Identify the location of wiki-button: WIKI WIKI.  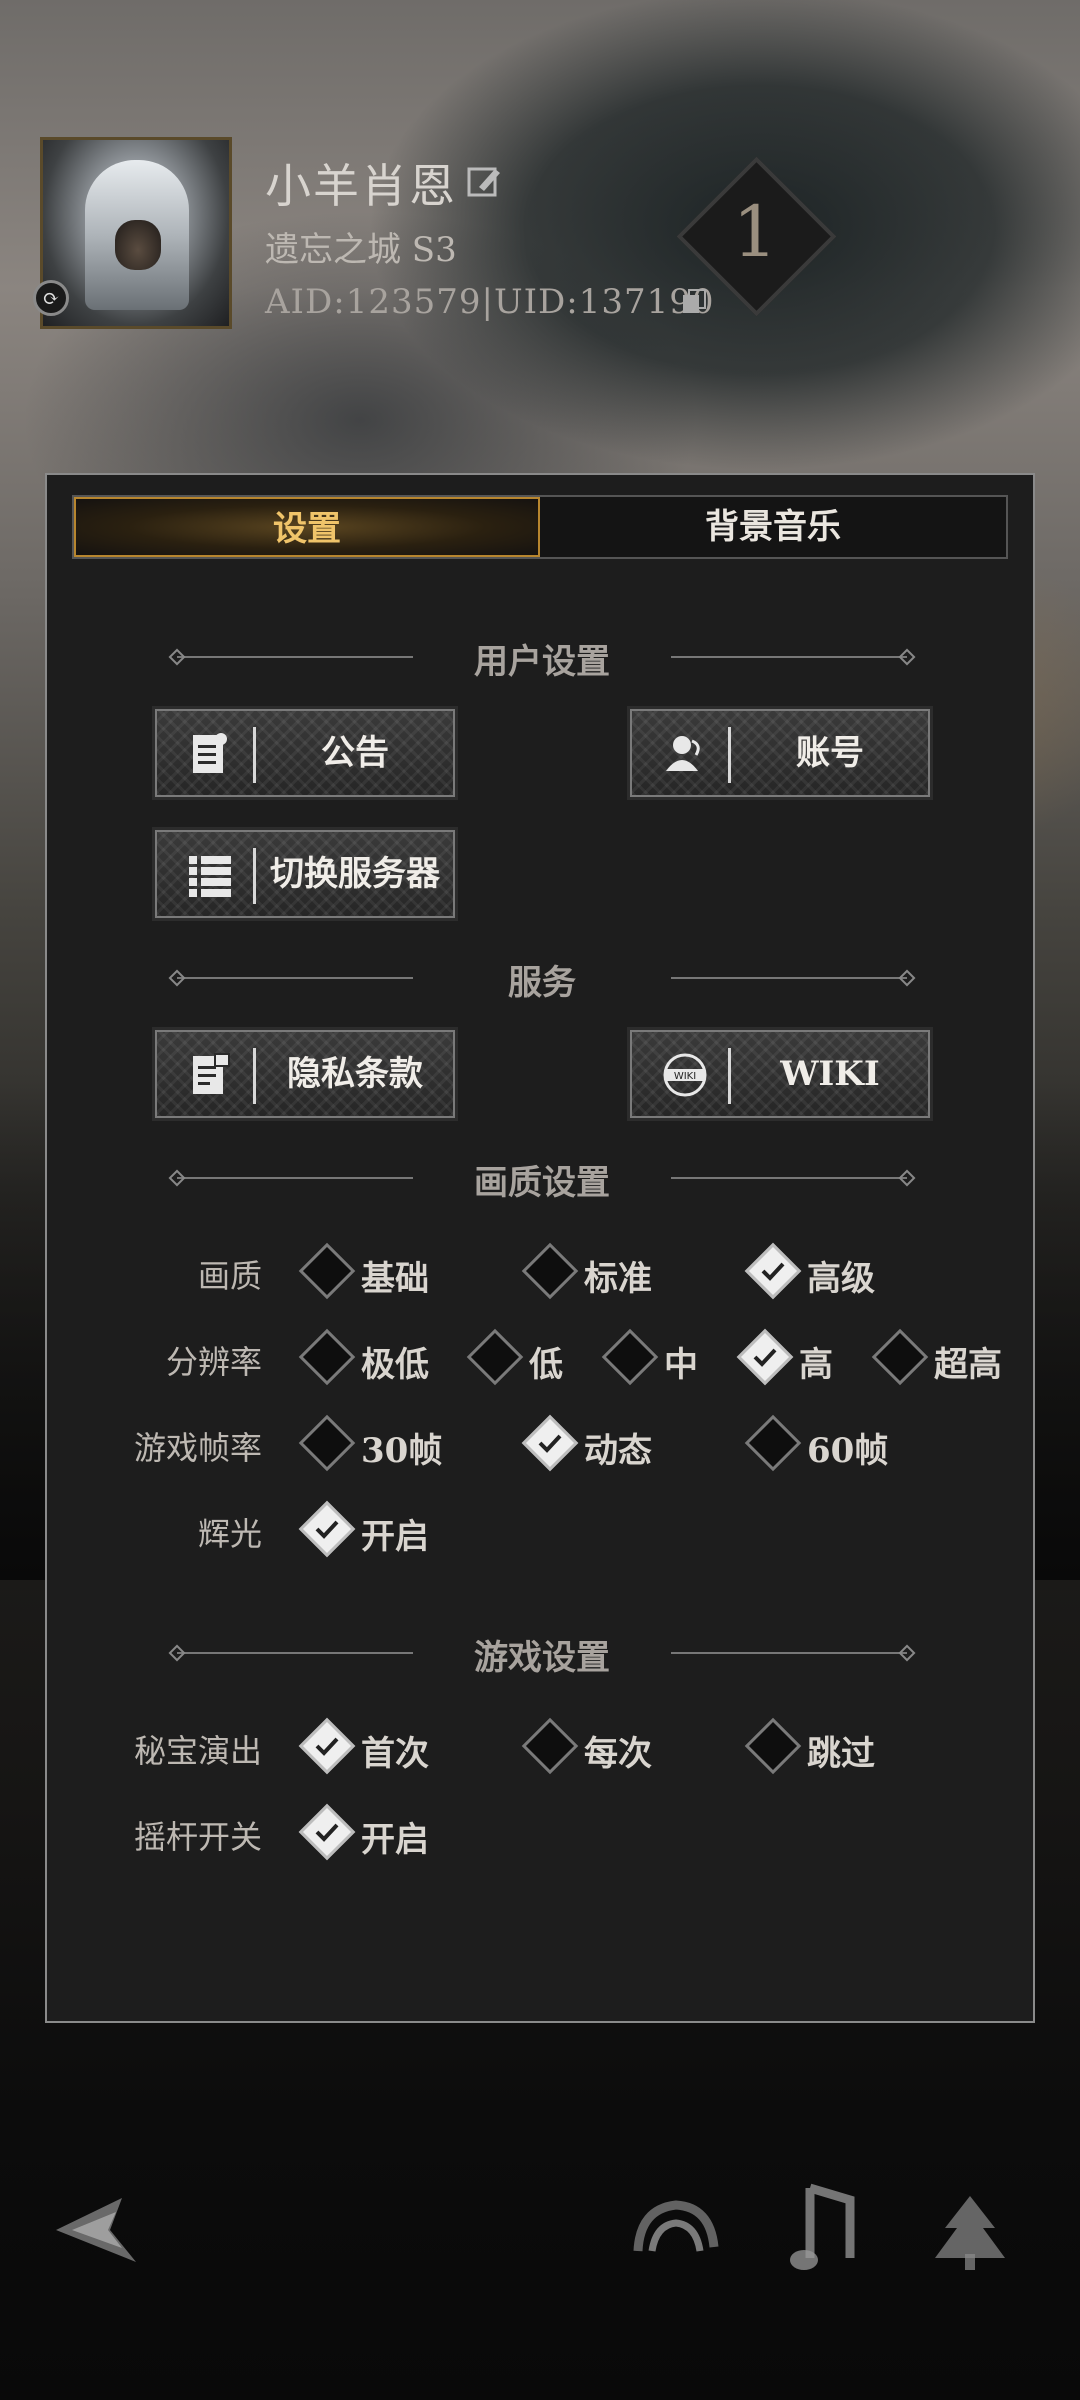
(780, 1074).